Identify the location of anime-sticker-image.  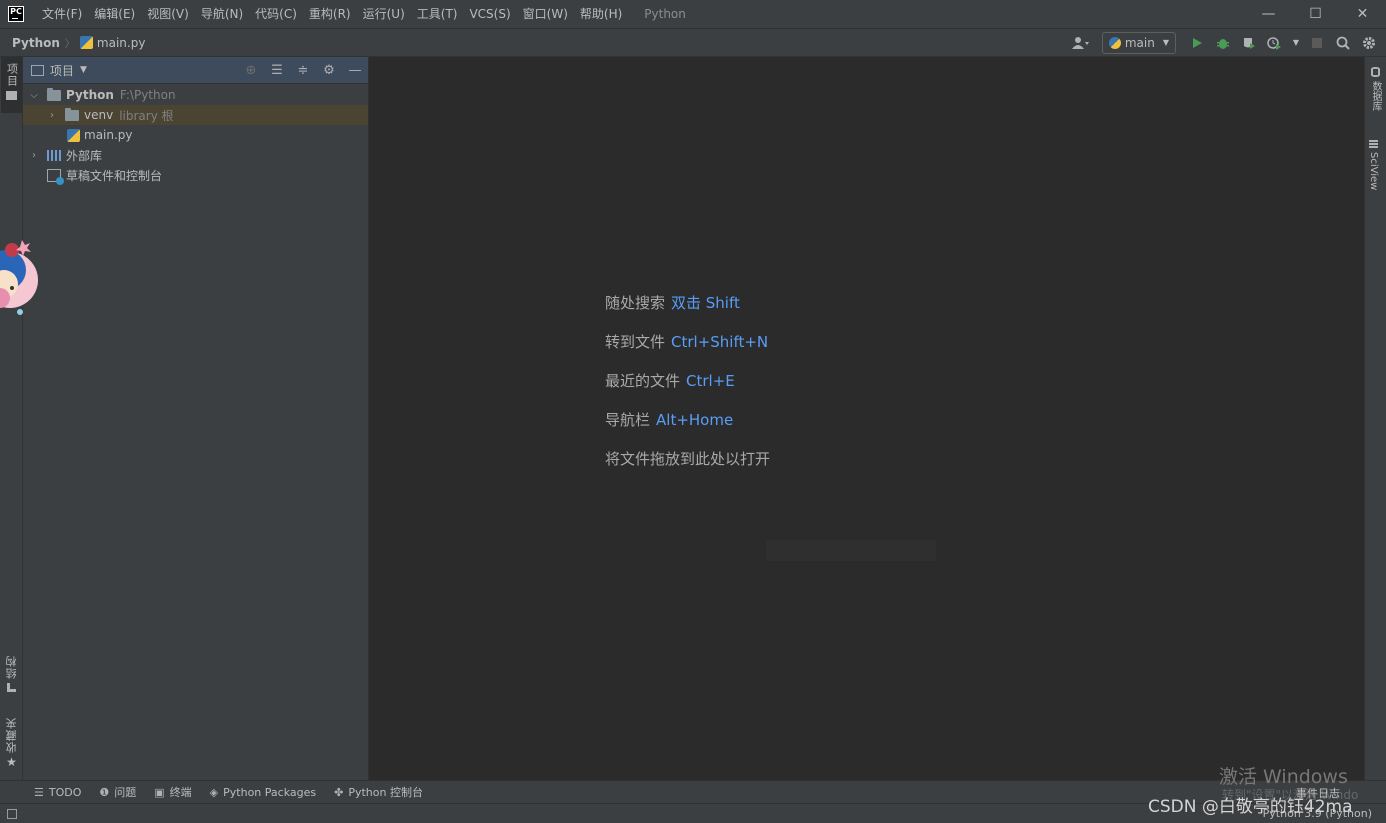
(19, 277).